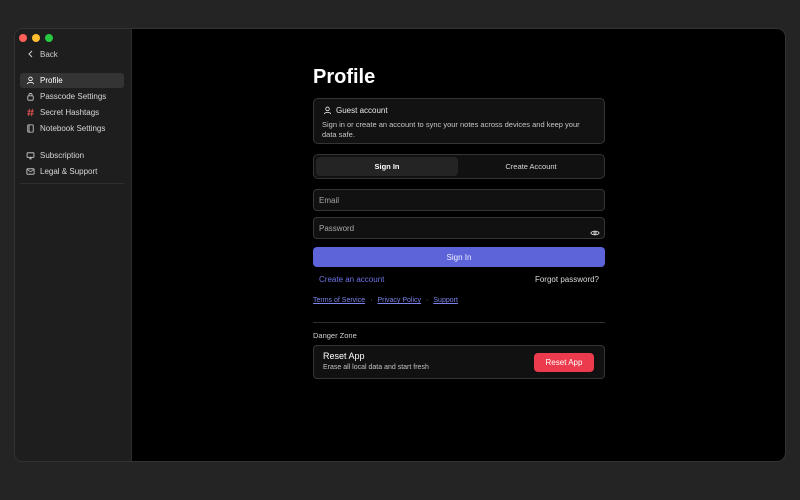 The width and height of the screenshot is (800, 500). What do you see at coordinates (30, 129) in the screenshot?
I see `notebook-icon` at bounding box center [30, 129].